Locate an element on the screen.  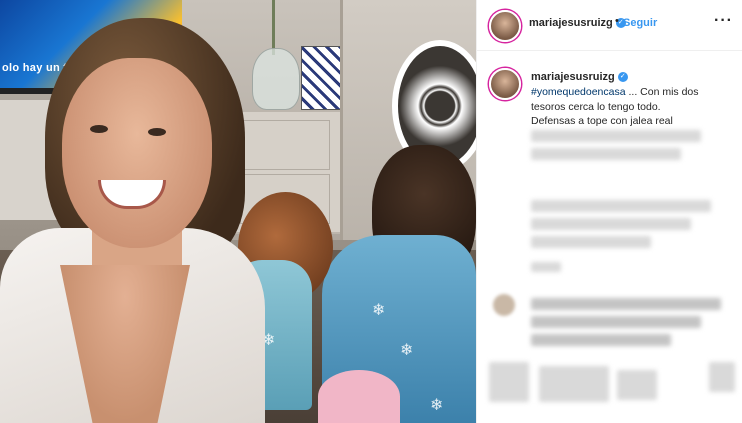
drawer is located at coordinates (285, 145).